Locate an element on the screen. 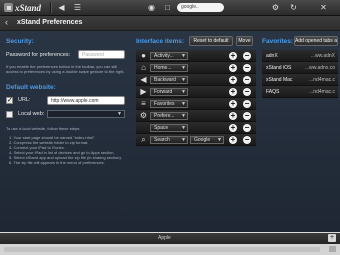 The width and height of the screenshot is (340, 255). item-select: Home... ▼ is located at coordinates (169, 68).